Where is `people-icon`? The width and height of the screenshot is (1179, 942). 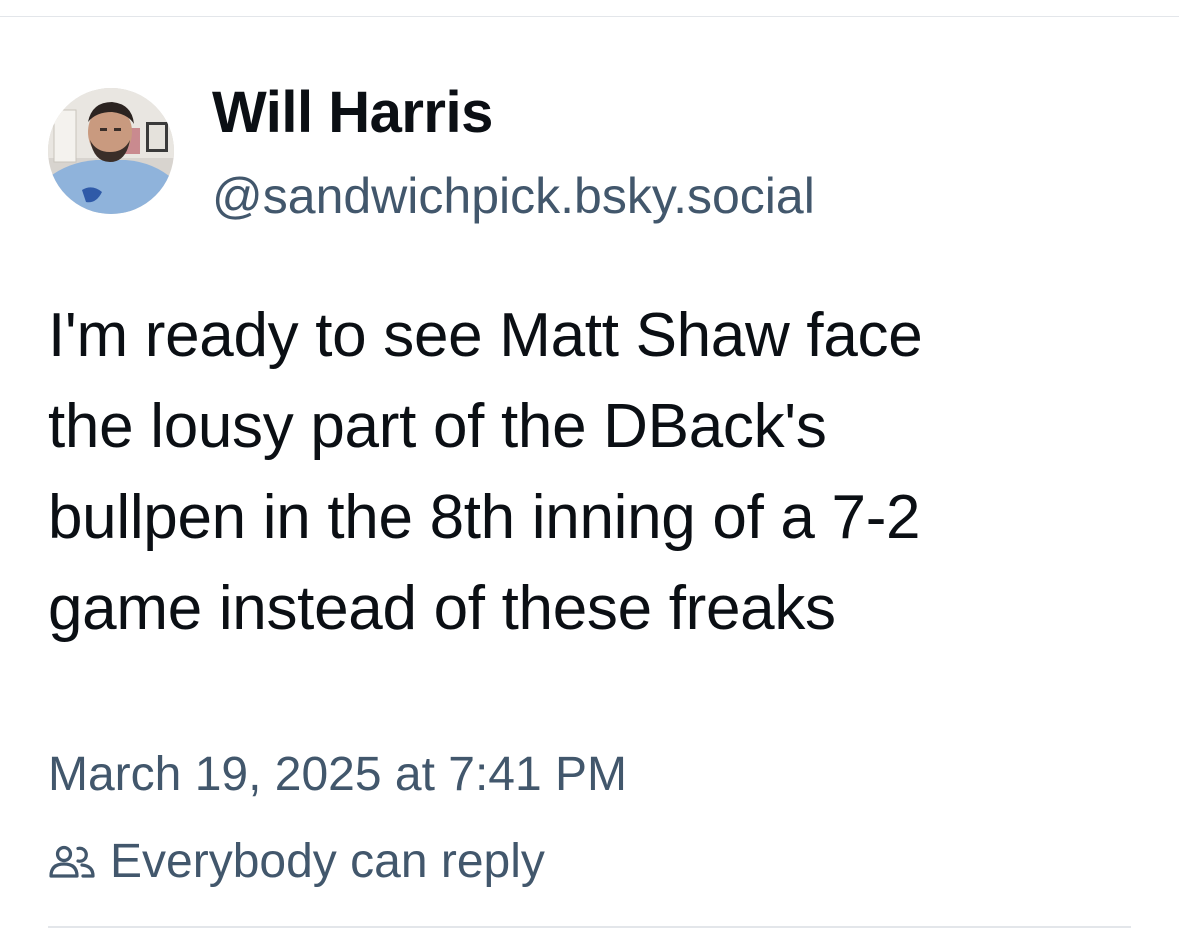 people-icon is located at coordinates (72, 861).